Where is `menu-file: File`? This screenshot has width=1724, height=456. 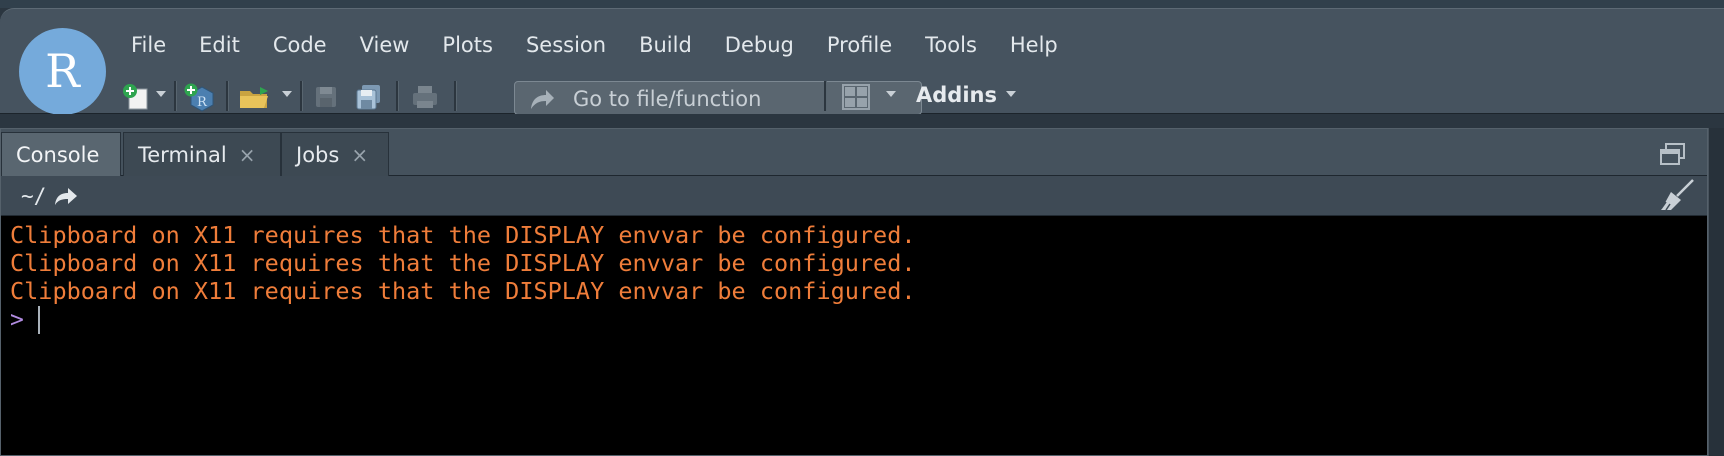
menu-file: File is located at coordinates (150, 45).